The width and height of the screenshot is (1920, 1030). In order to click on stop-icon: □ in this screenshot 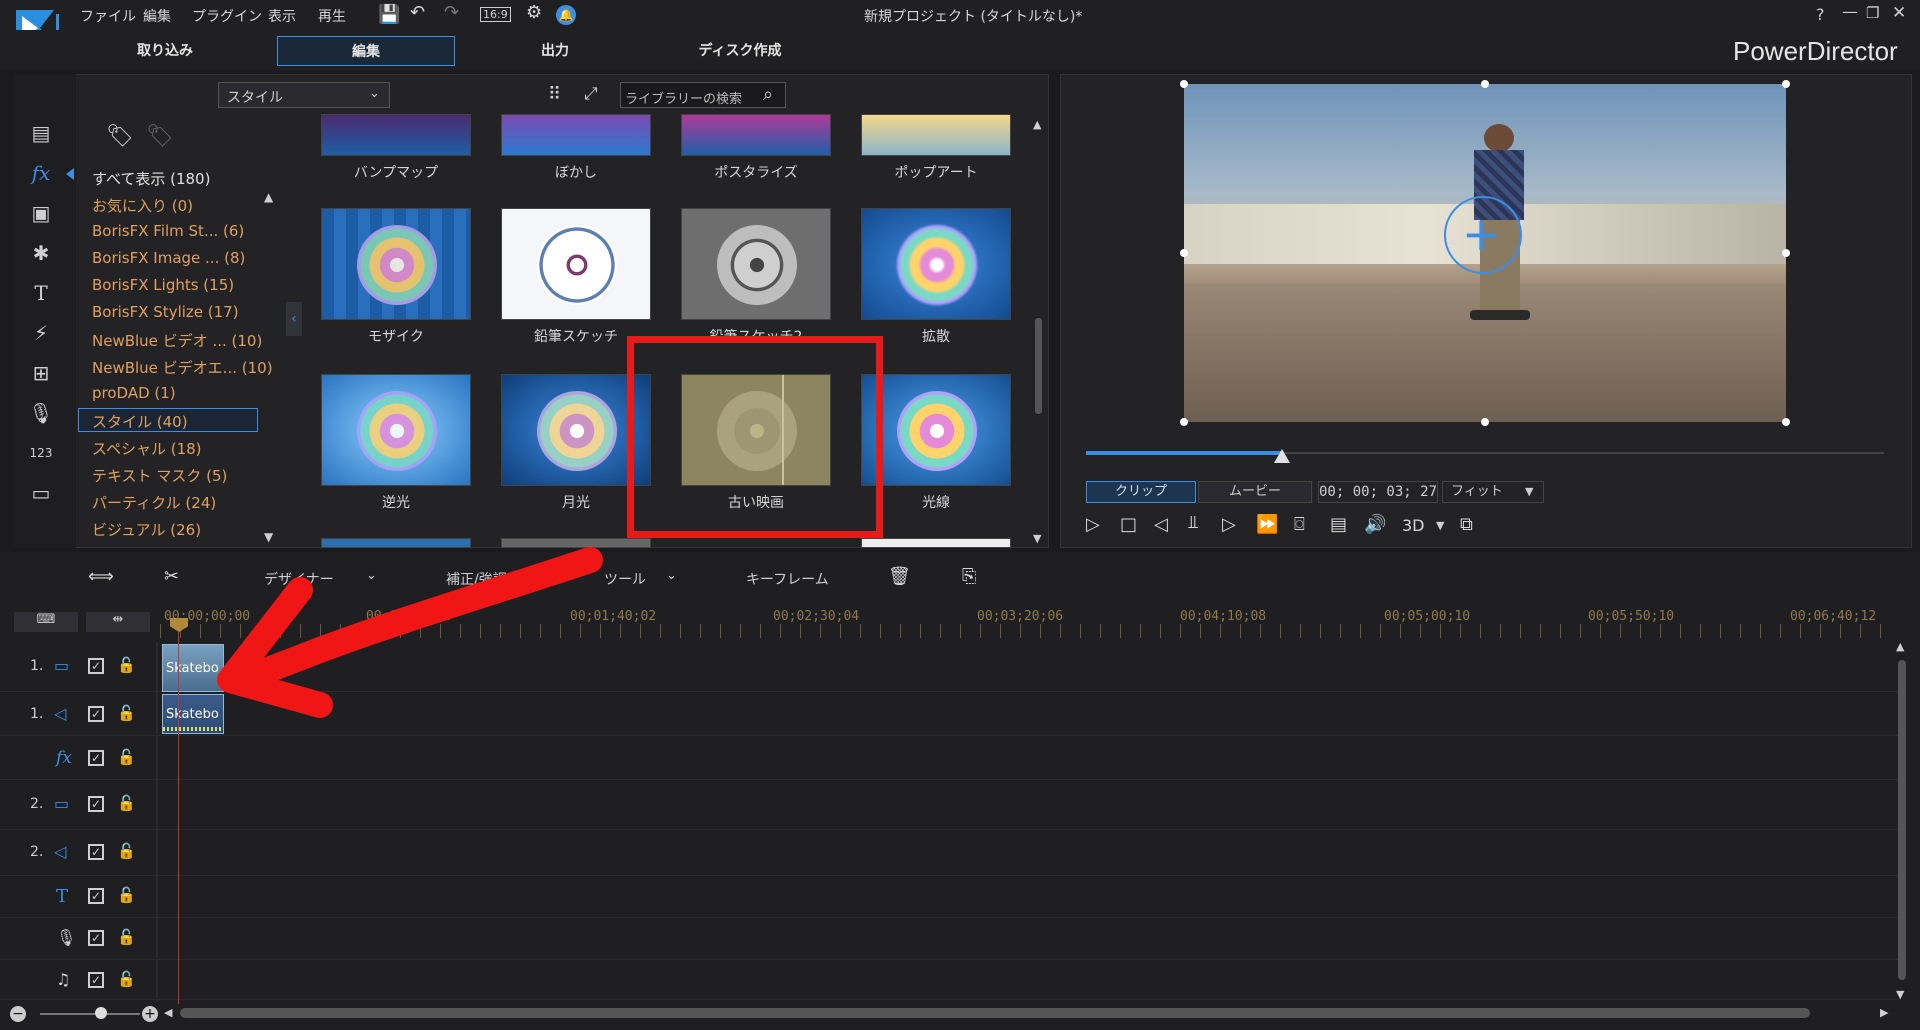, I will do `click(1128, 524)`.